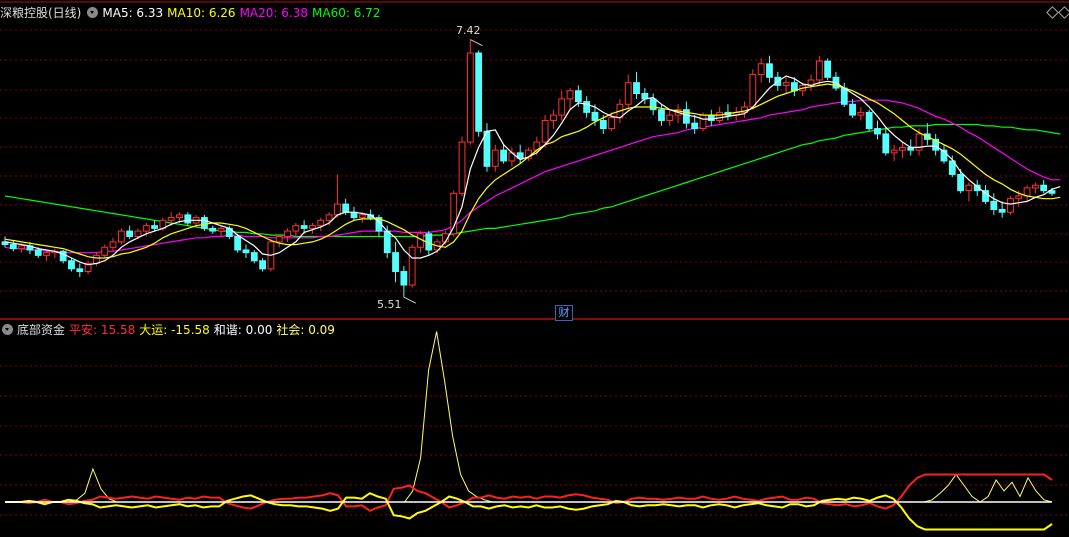  I want to click on he-xie-value: 和谐: 0.00, so click(243, 330).